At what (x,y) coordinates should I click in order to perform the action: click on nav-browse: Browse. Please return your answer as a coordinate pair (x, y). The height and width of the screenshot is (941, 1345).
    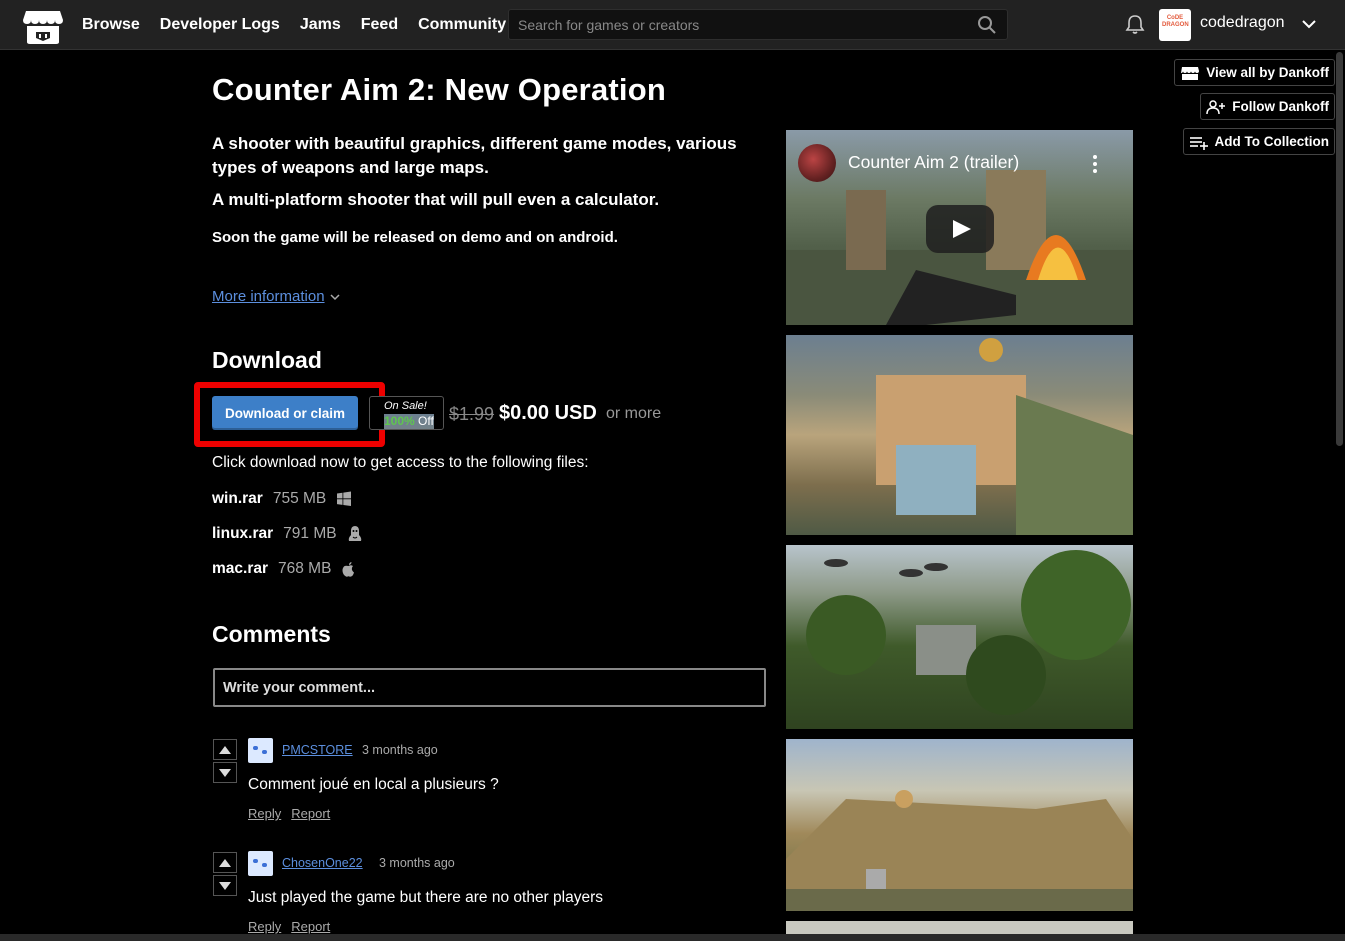
    Looking at the image, I should click on (111, 25).